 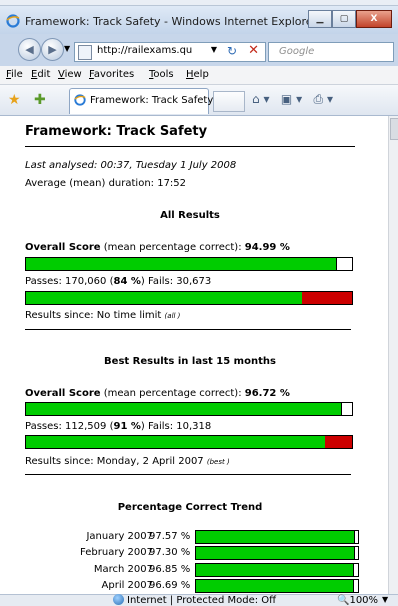 I want to click on url-text: http://railexams.qu, so click(x=145, y=50).